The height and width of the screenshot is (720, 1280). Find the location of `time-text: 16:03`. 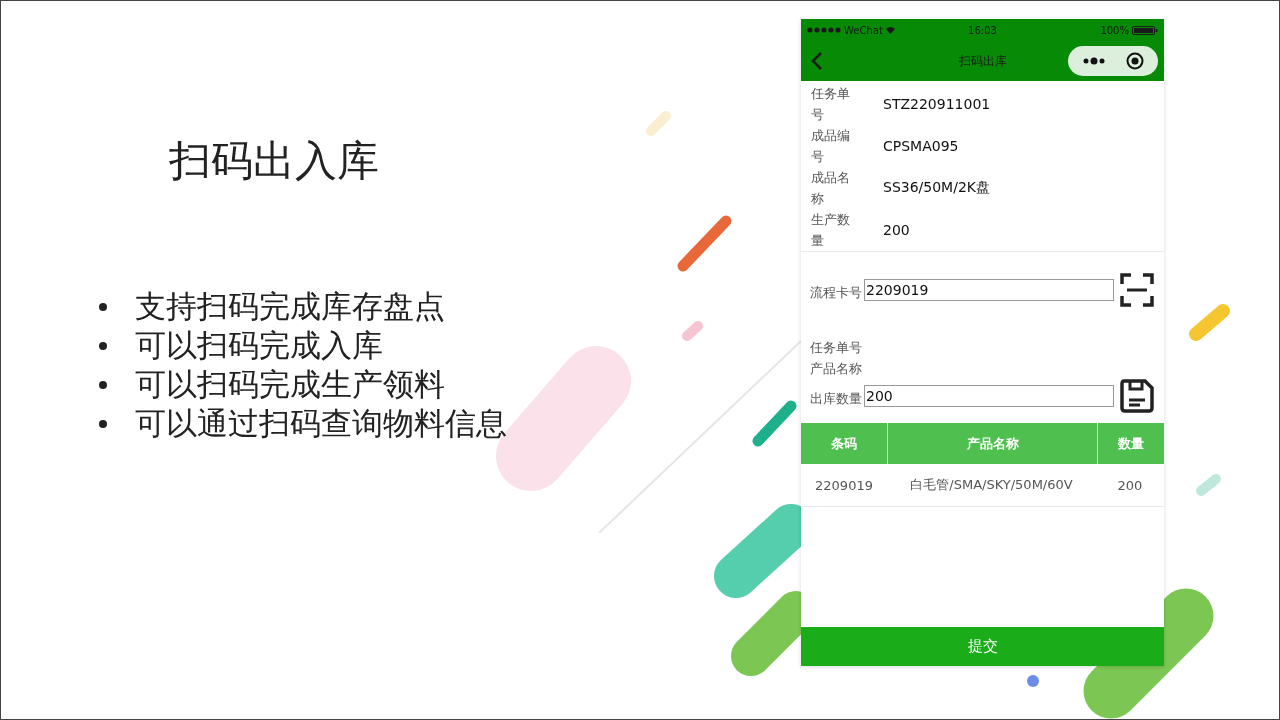

time-text: 16:03 is located at coordinates (982, 30).